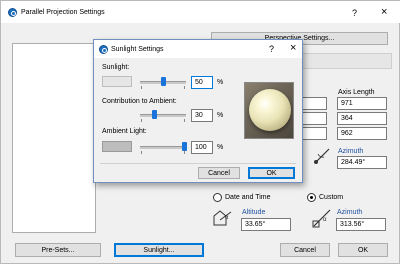 Image resolution: width=400 pixels, height=264 pixels. Describe the element at coordinates (154, 114) in the screenshot. I see `contribution-slider-thumb` at that location.